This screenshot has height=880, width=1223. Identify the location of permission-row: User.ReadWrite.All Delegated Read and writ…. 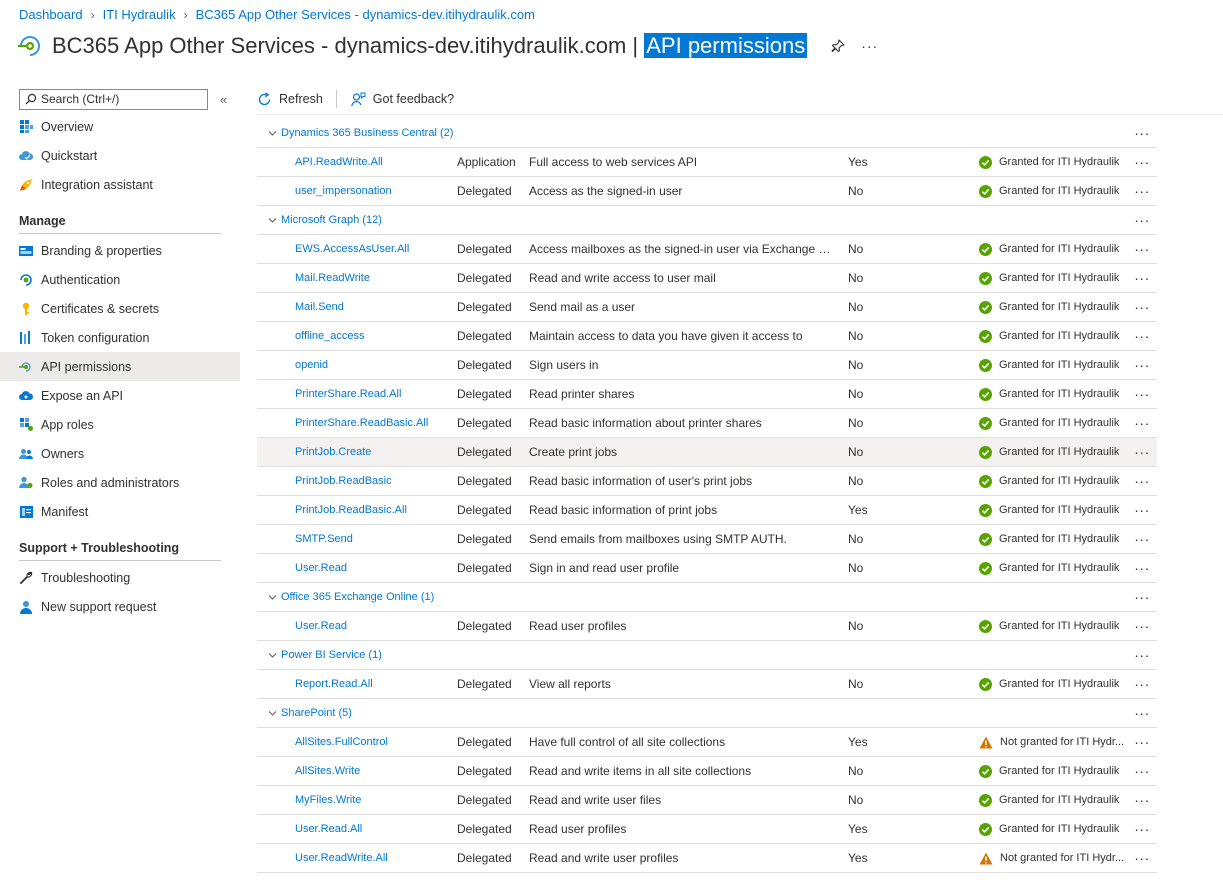
(707, 858).